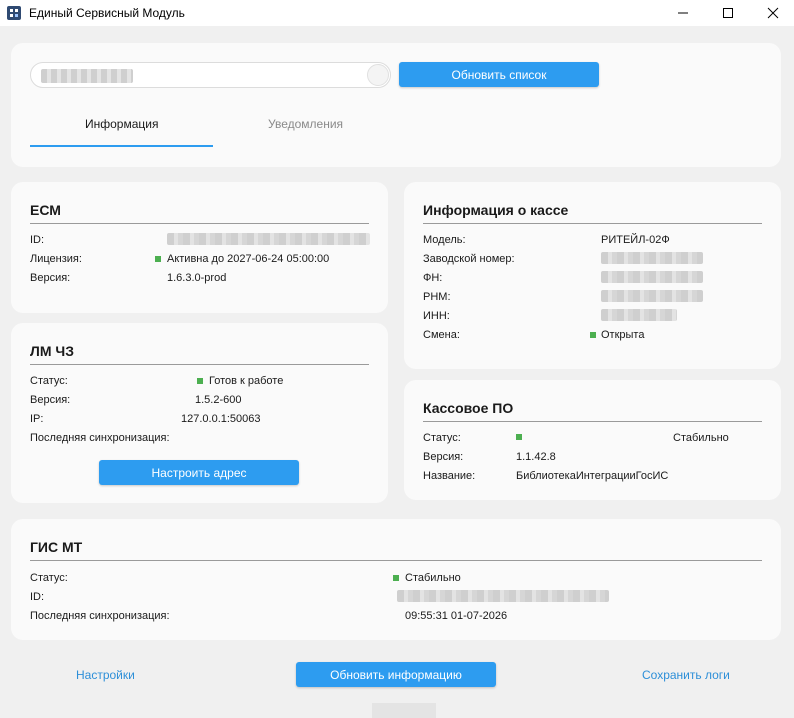  Describe the element at coordinates (396, 560) in the screenshot. I see `gis-mt-divider` at that location.